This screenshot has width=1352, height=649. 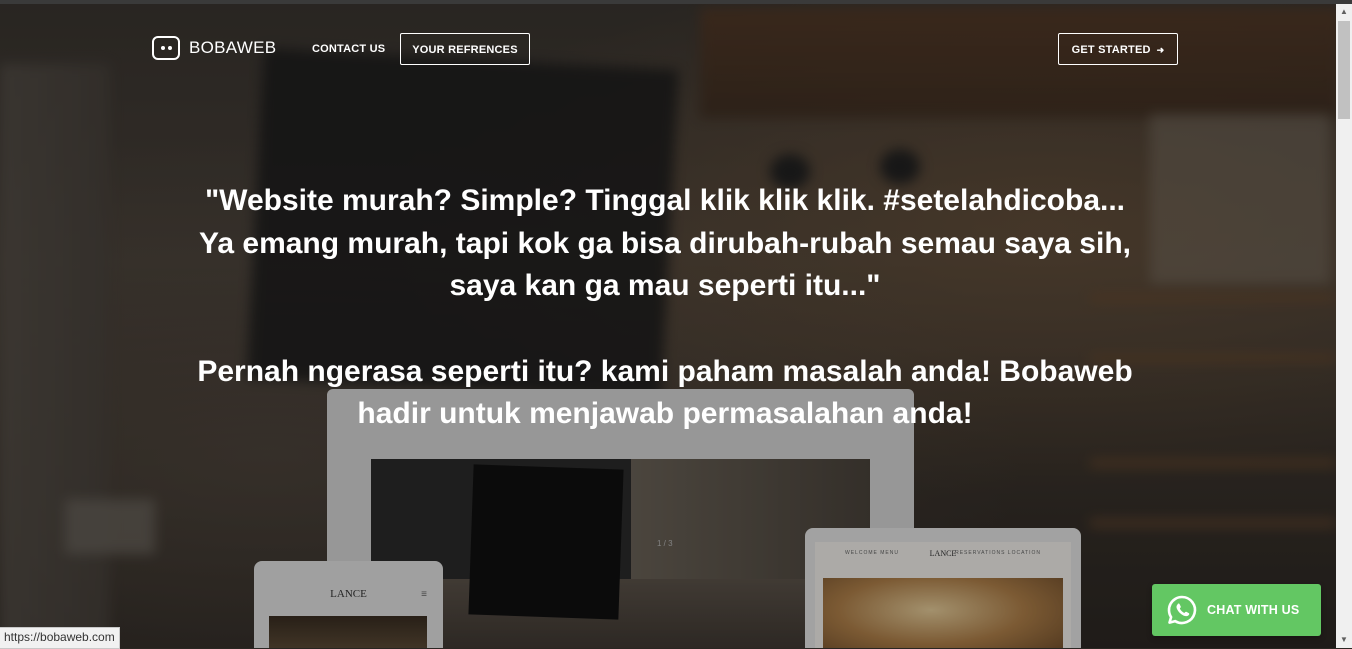 I want to click on brand-logo-link: BOBAWEB, so click(x=214, y=48).